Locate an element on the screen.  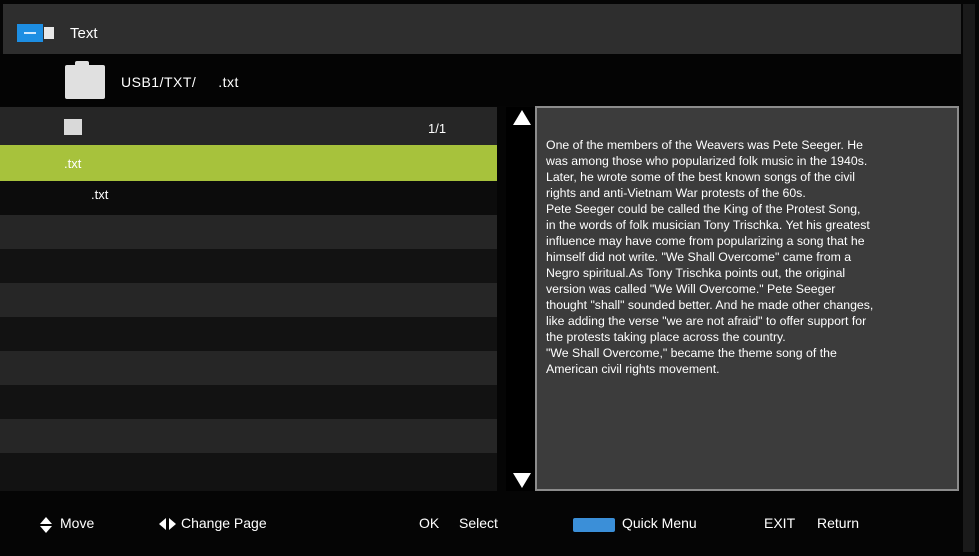
ok-key-label: OK is located at coordinates (429, 523).